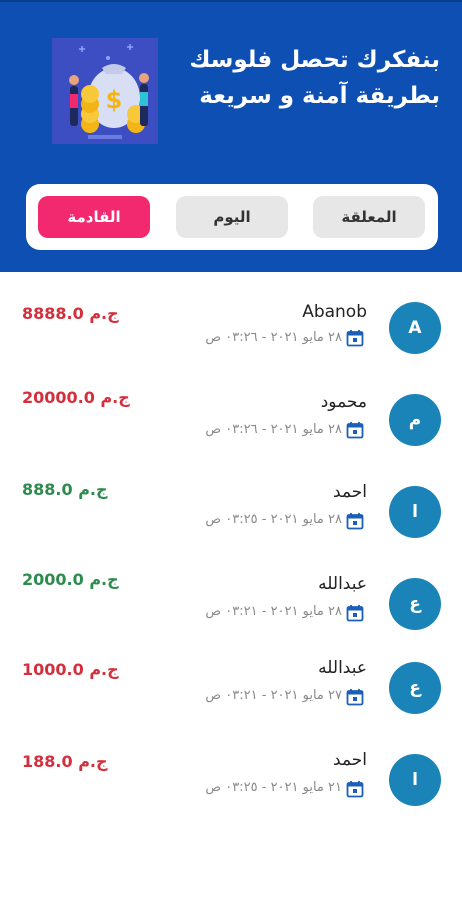  I want to click on transaction-row: ا احمد ٢١ مايو ٢٠٢١ - ٠٣:٢٥ ص 188.0 ج.م, so click(231, 790).